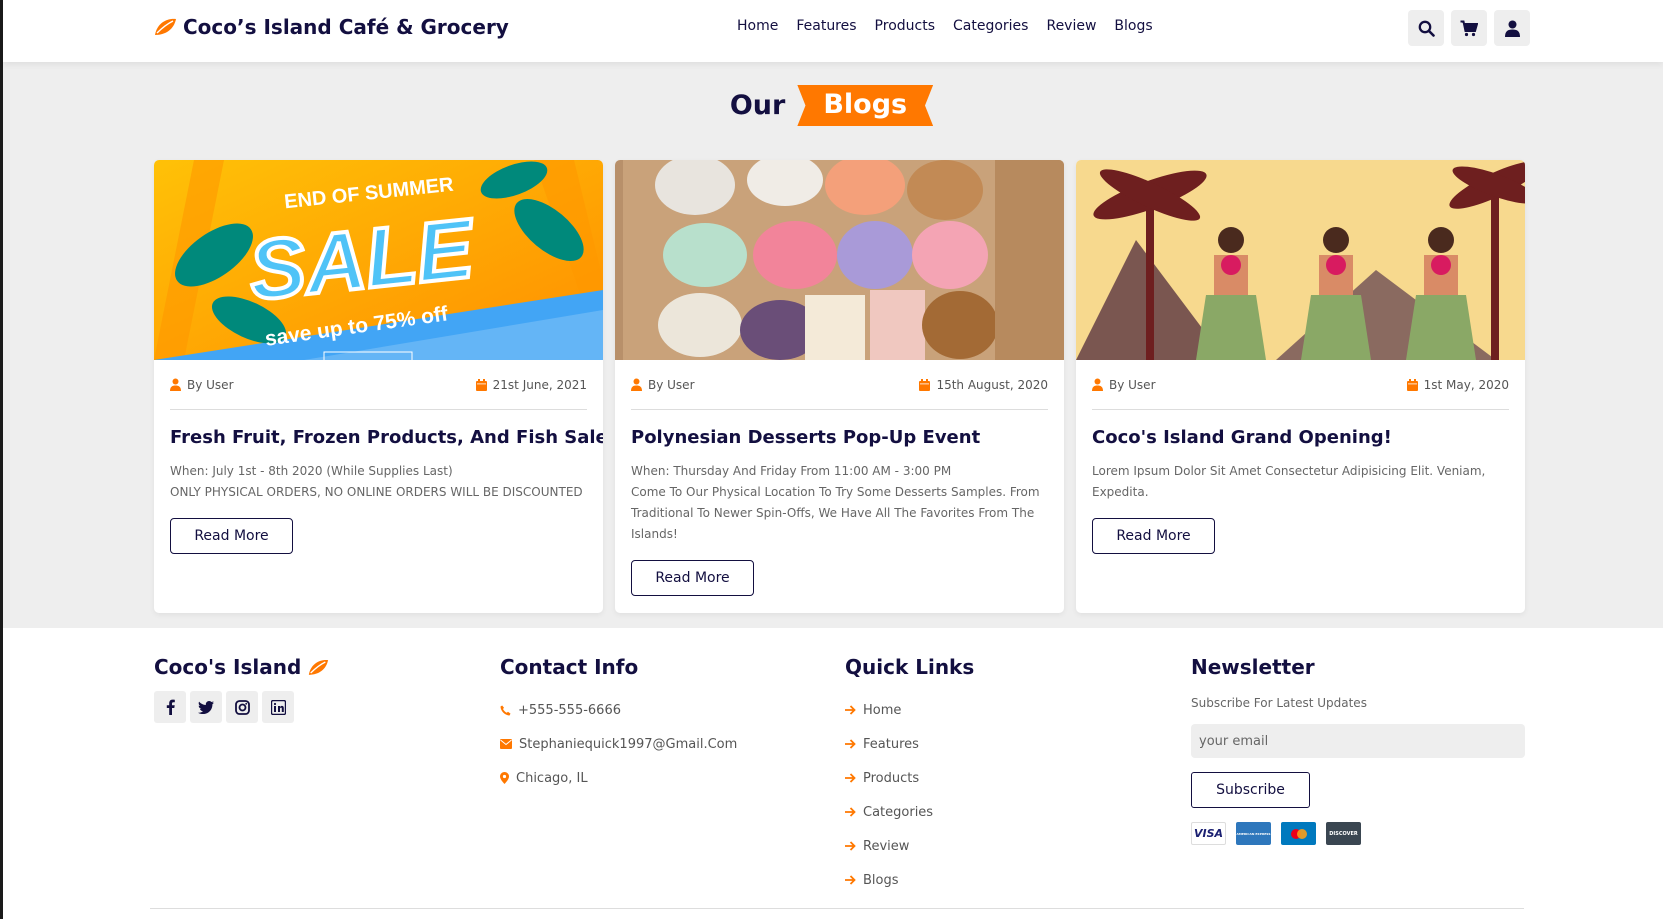 Image resolution: width=1663 pixels, height=919 pixels. What do you see at coordinates (757, 26) in the screenshot?
I see `nav-home: Home` at bounding box center [757, 26].